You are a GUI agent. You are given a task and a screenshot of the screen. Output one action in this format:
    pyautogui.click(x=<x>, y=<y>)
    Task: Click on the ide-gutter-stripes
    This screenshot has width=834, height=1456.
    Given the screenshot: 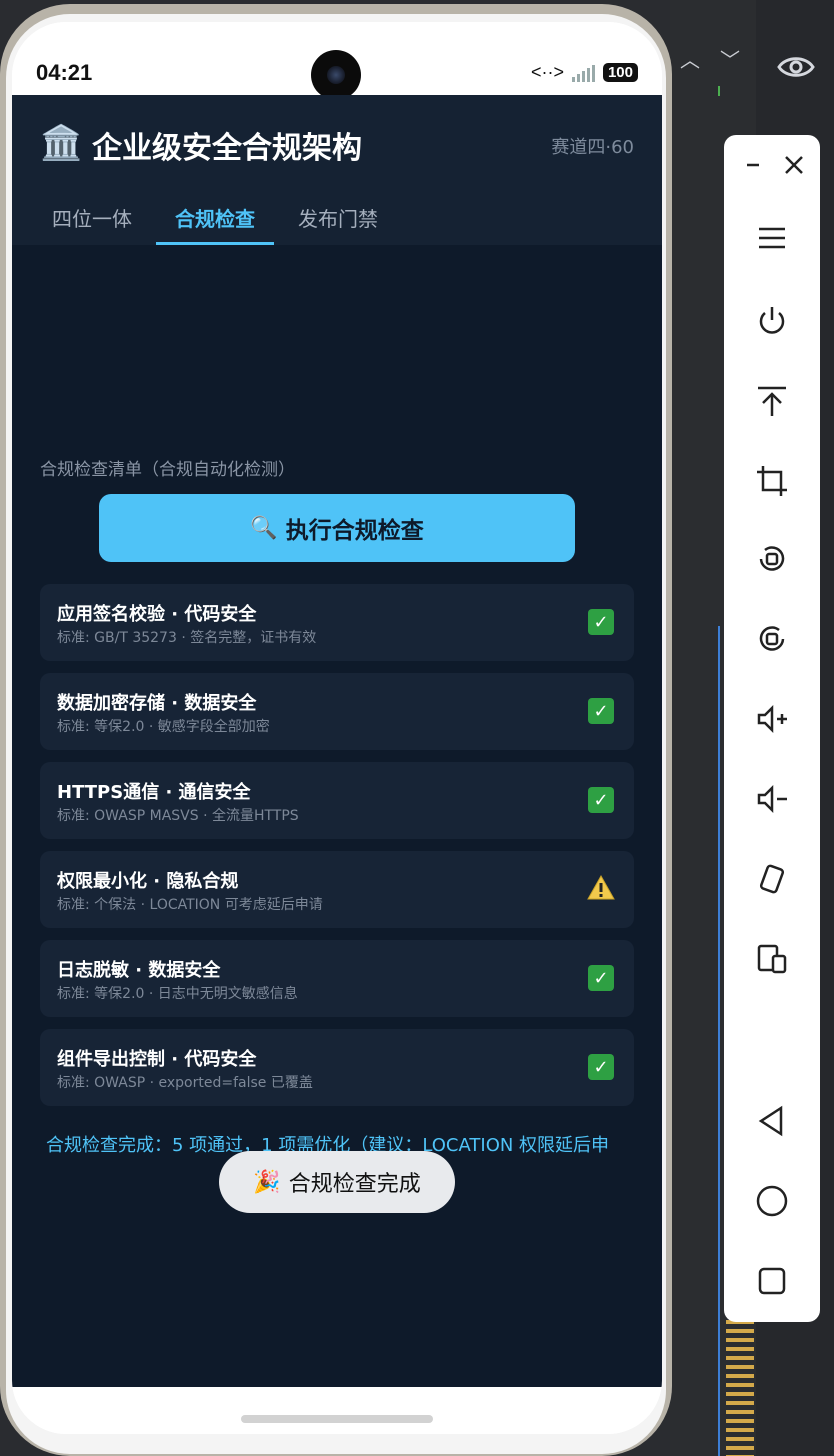 What is the action you would take?
    pyautogui.click(x=740, y=1388)
    